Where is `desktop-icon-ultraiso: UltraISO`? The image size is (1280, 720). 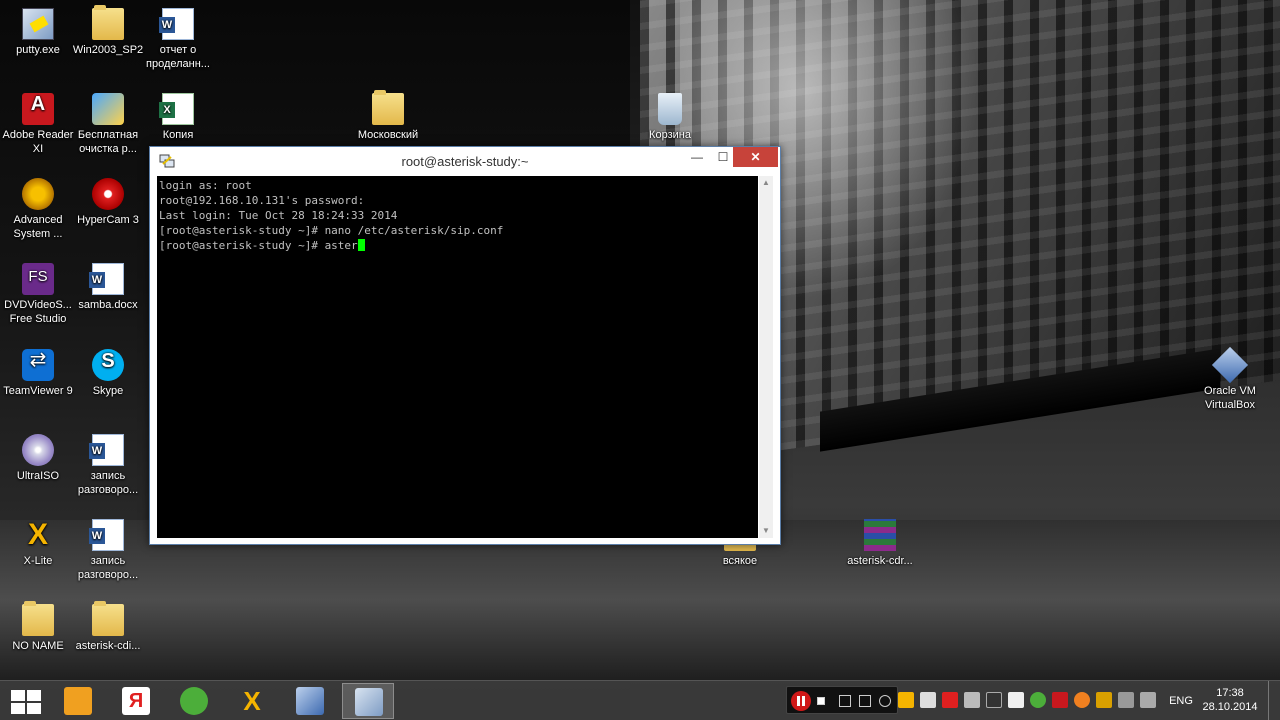 desktop-icon-ultraiso: UltraISO is located at coordinates (38, 458).